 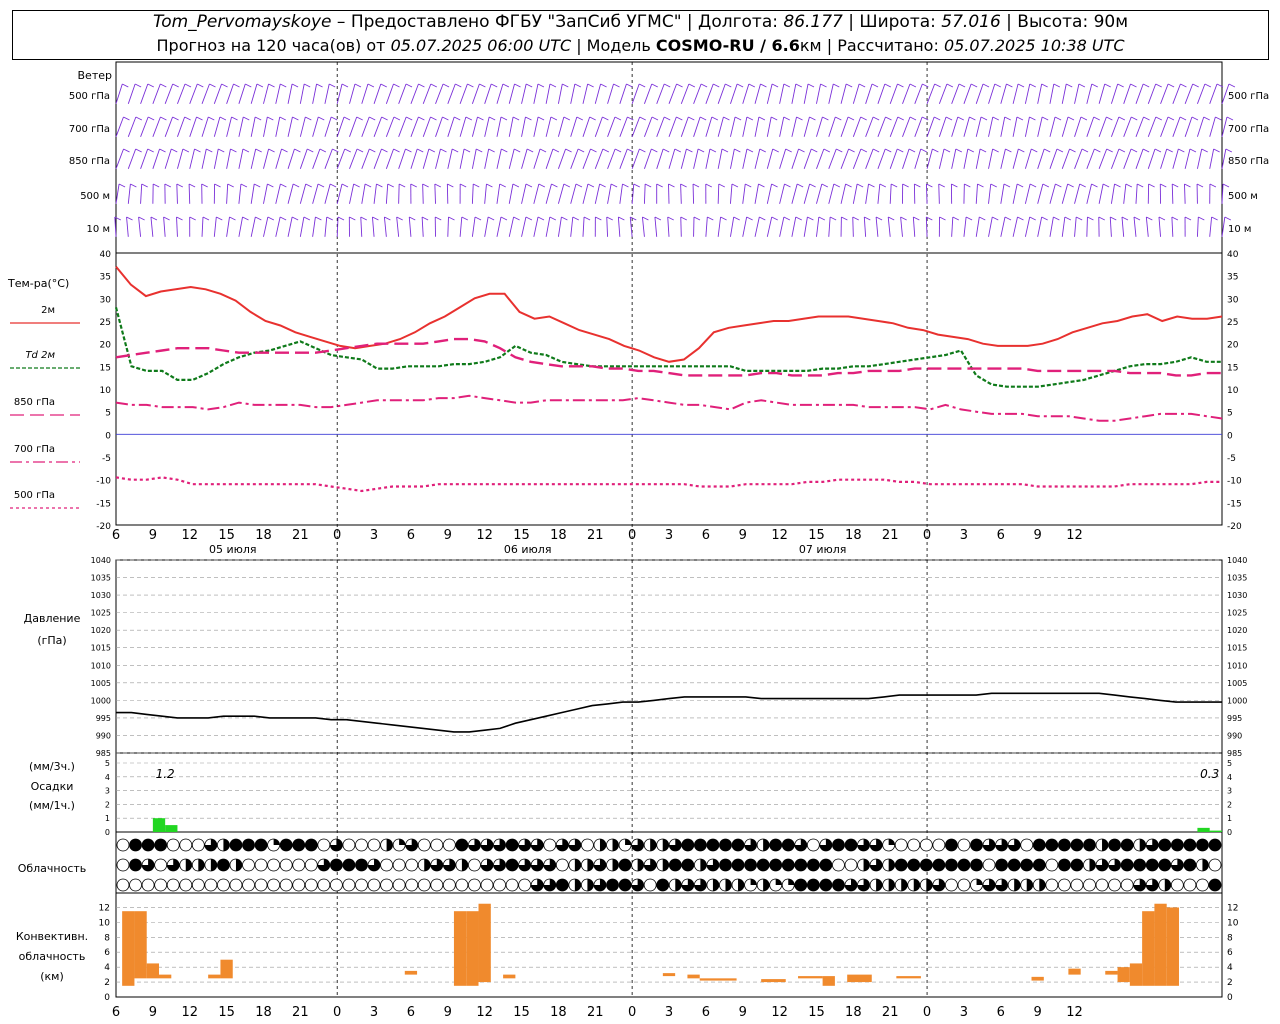 I want to click on conv-unit: (км), so click(x=52, y=976).